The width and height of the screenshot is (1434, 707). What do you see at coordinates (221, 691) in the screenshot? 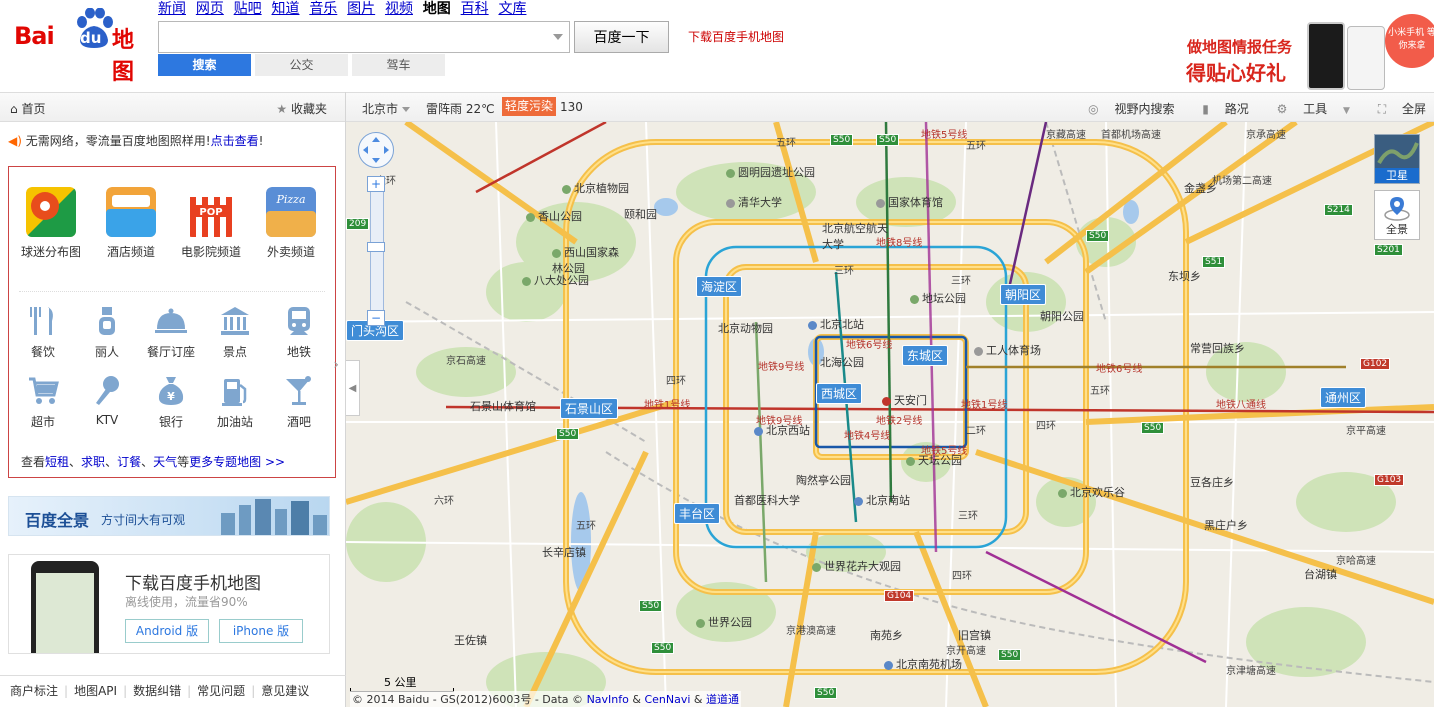
I see `footer-faq: 常见问题` at bounding box center [221, 691].